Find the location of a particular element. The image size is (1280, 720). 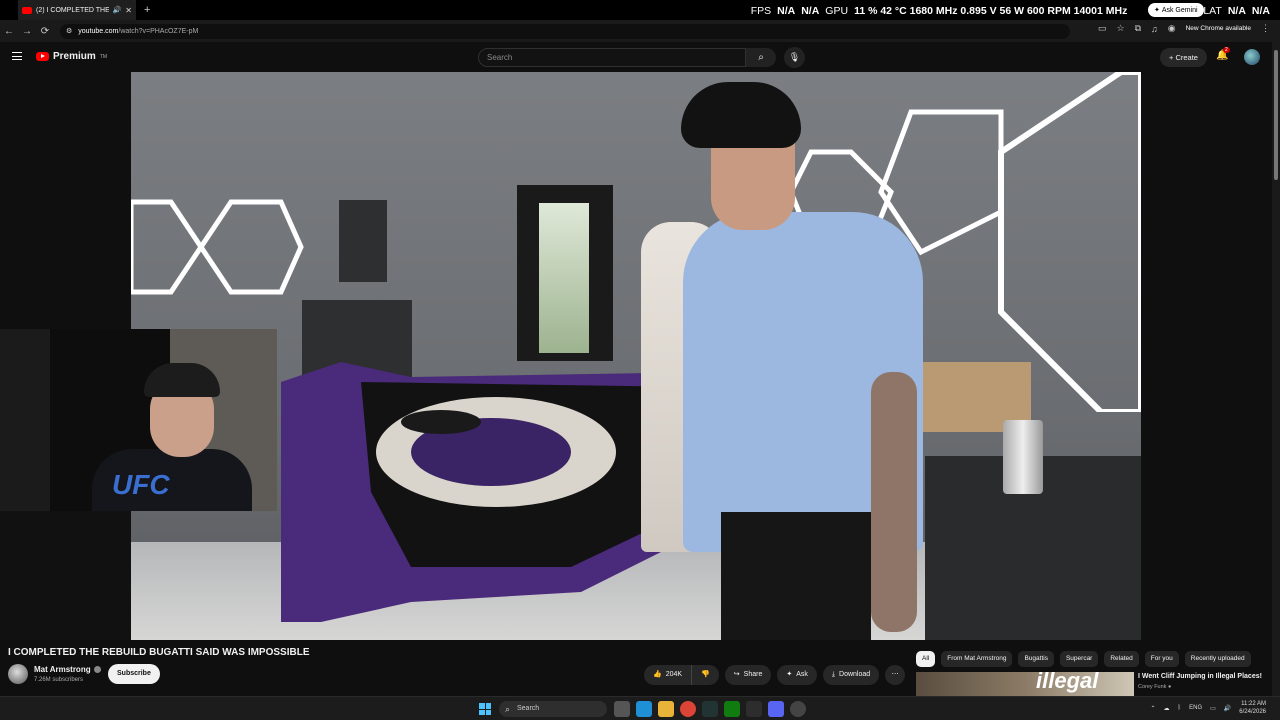

wall-panel is located at coordinates (363, 241).